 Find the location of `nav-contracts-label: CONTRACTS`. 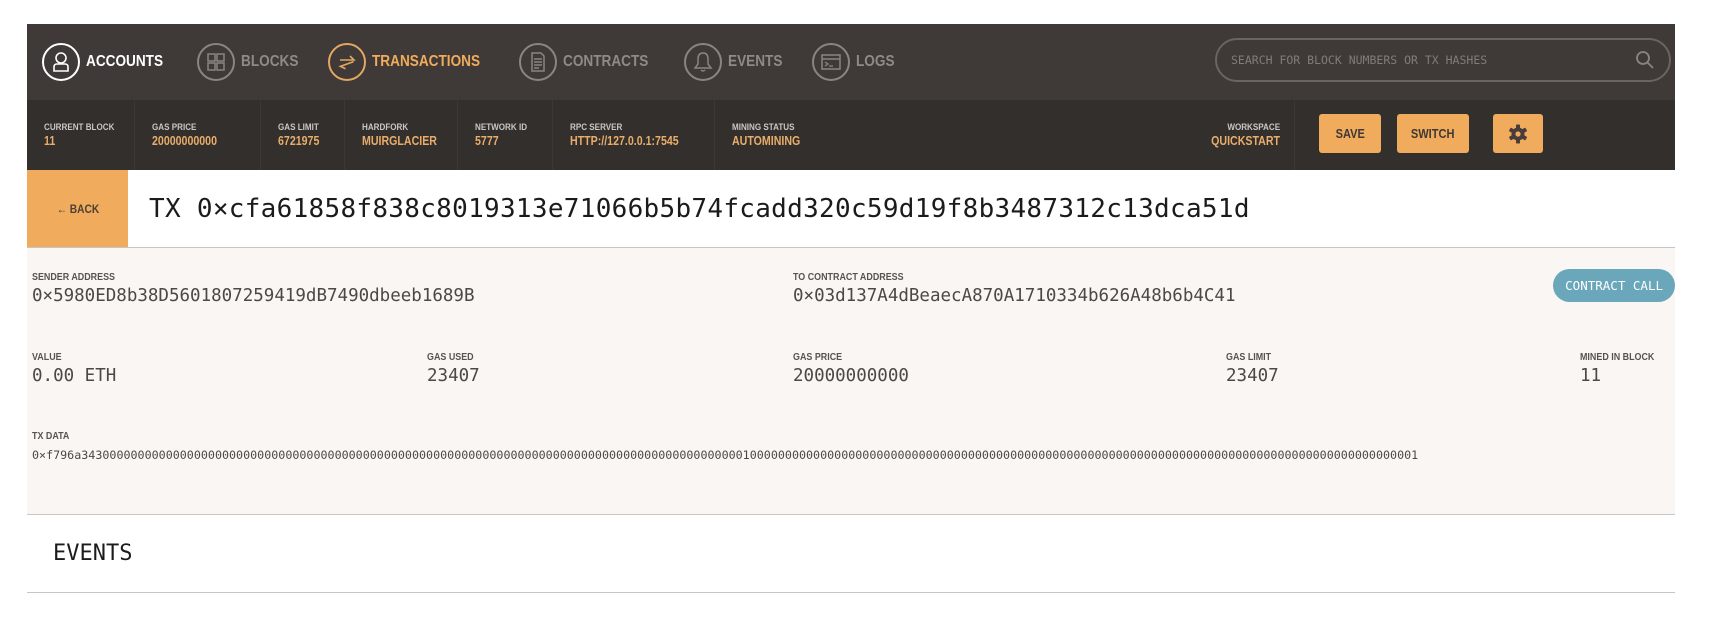

nav-contracts-label: CONTRACTS is located at coordinates (606, 61).